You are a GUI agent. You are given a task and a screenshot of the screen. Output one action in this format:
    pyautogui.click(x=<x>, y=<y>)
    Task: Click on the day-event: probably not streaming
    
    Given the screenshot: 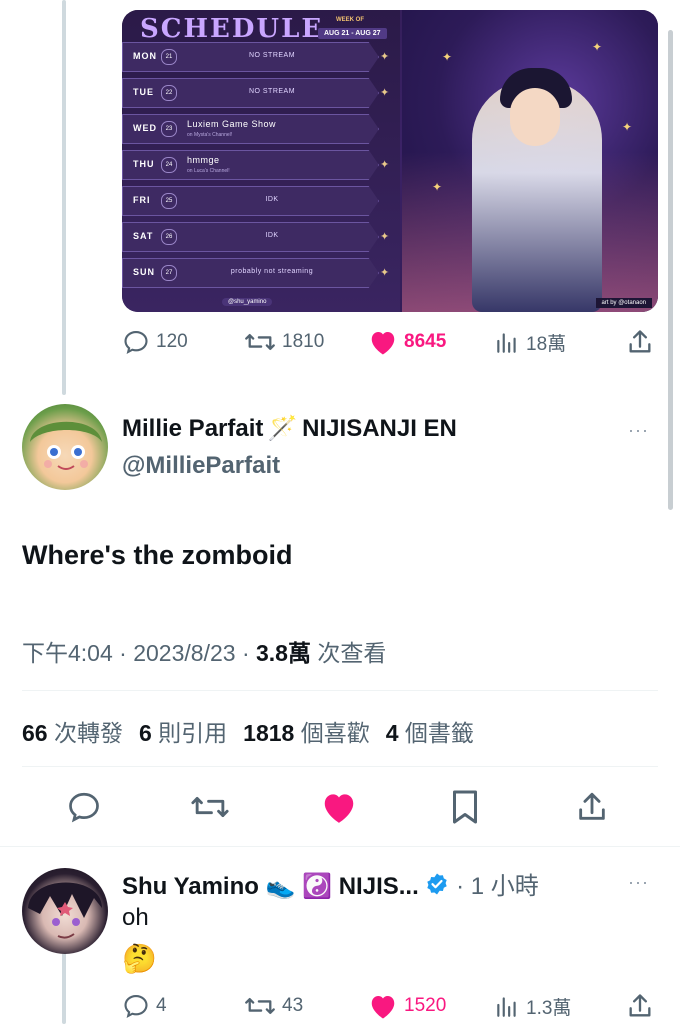 What is the action you would take?
    pyautogui.click(x=272, y=271)
    